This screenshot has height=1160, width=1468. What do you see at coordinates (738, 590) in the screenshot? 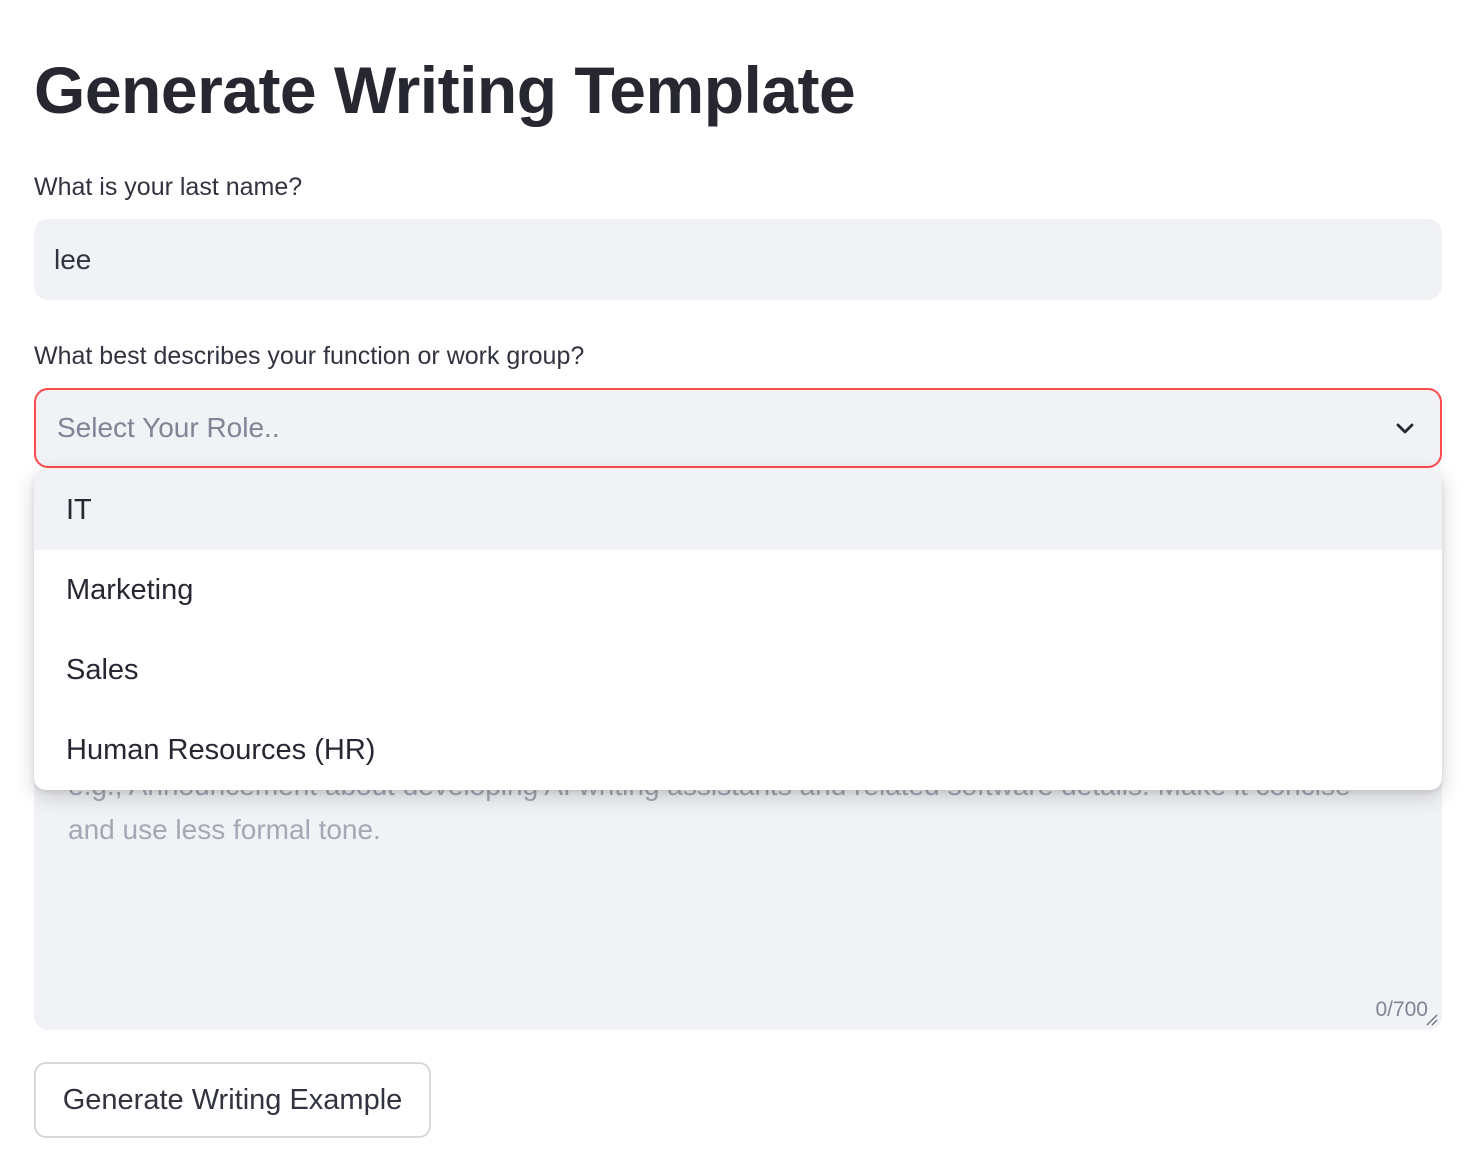
I see `role-option-marketing: Marketing` at bounding box center [738, 590].